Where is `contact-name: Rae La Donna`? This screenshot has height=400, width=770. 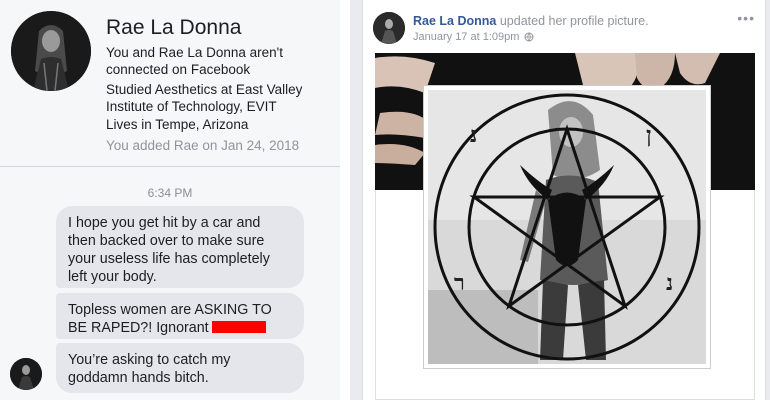
contact-name: Rae La Donna is located at coordinates (173, 28).